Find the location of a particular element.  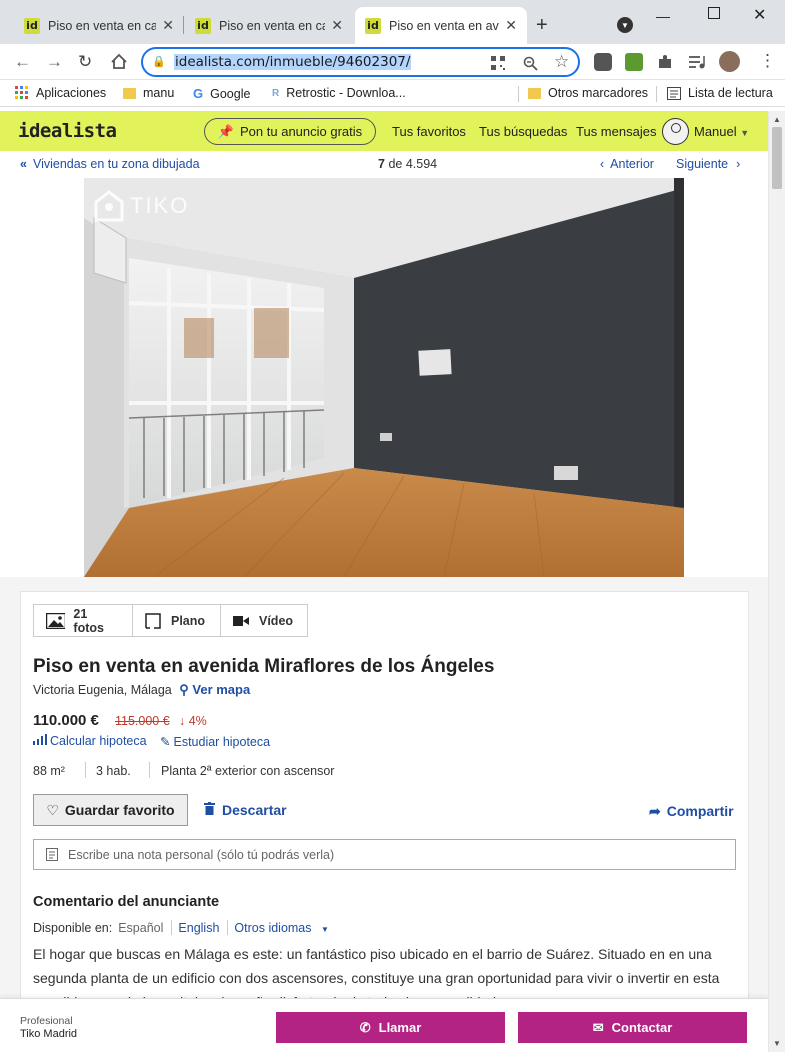

home-icon is located at coordinates (119, 61).